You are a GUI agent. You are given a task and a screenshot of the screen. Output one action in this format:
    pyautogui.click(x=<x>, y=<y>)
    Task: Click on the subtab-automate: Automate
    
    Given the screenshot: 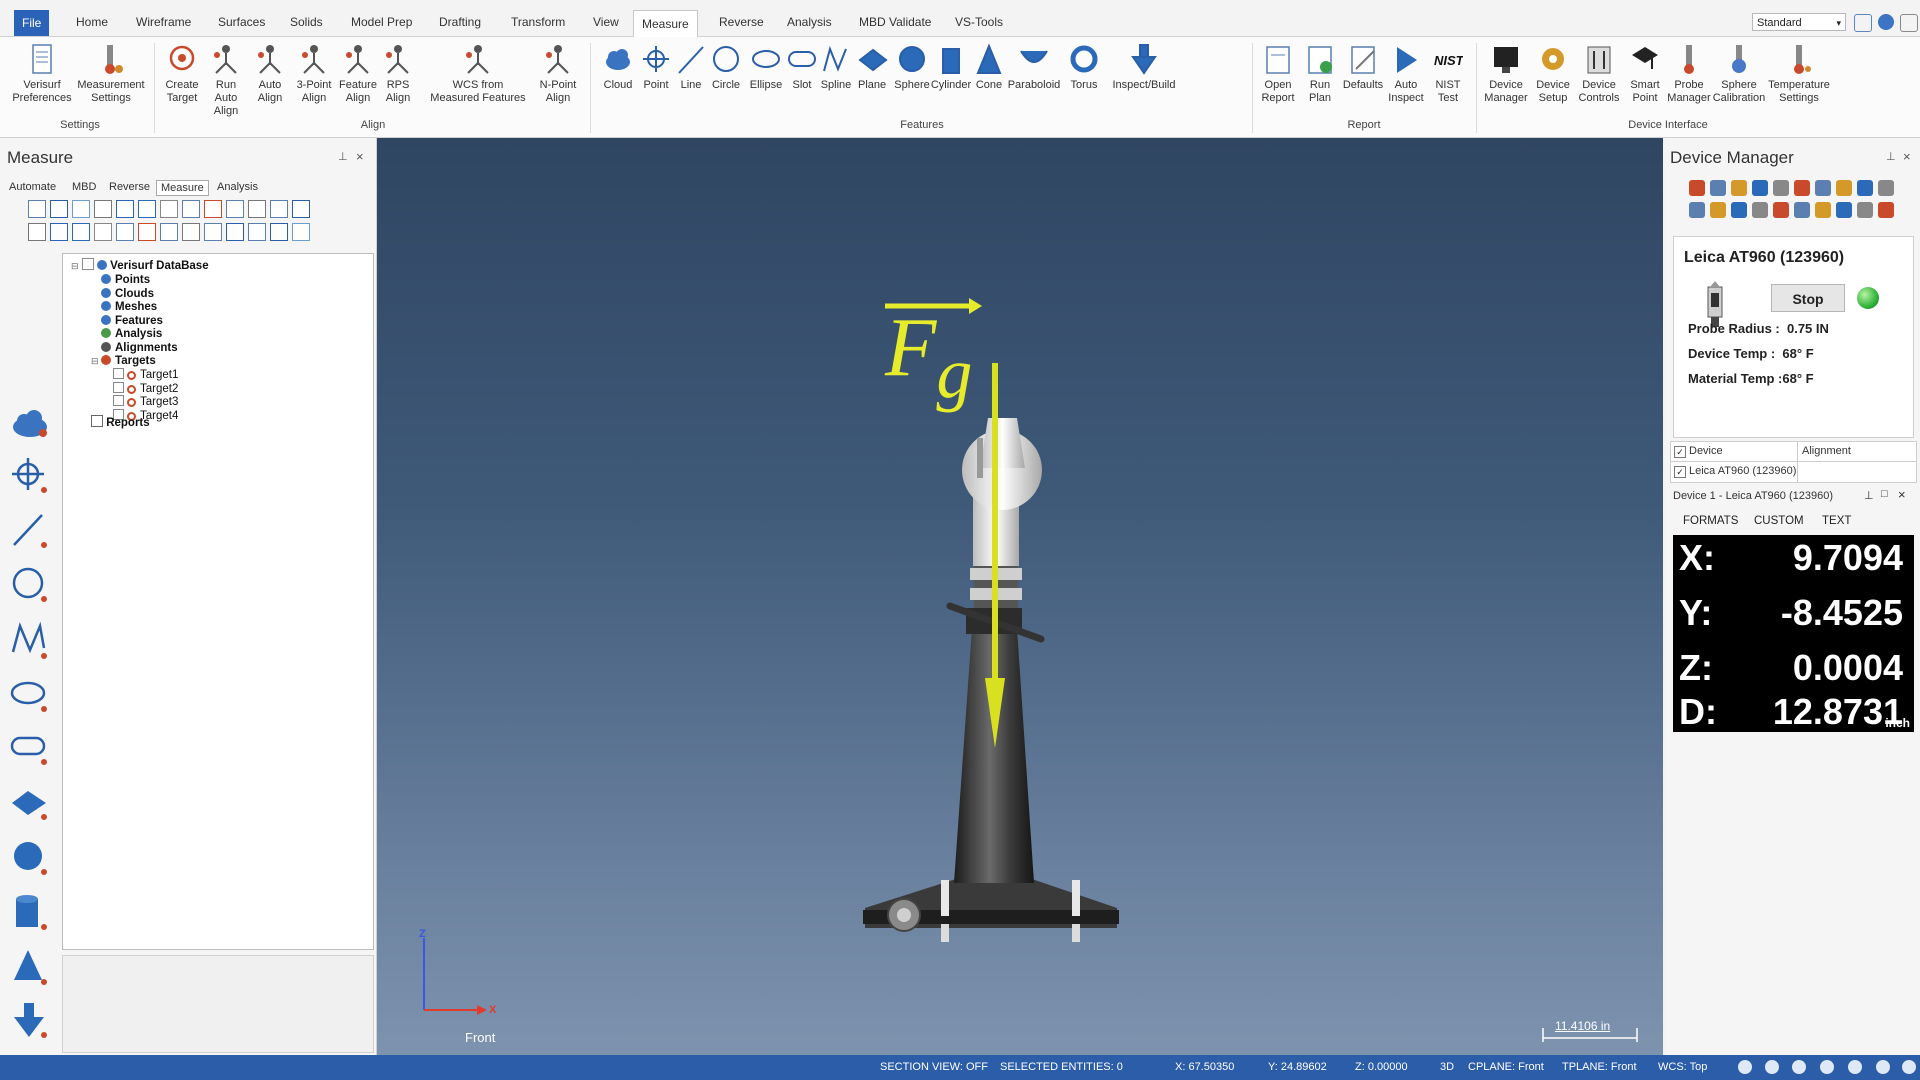 What is the action you would take?
    pyautogui.click(x=32, y=187)
    